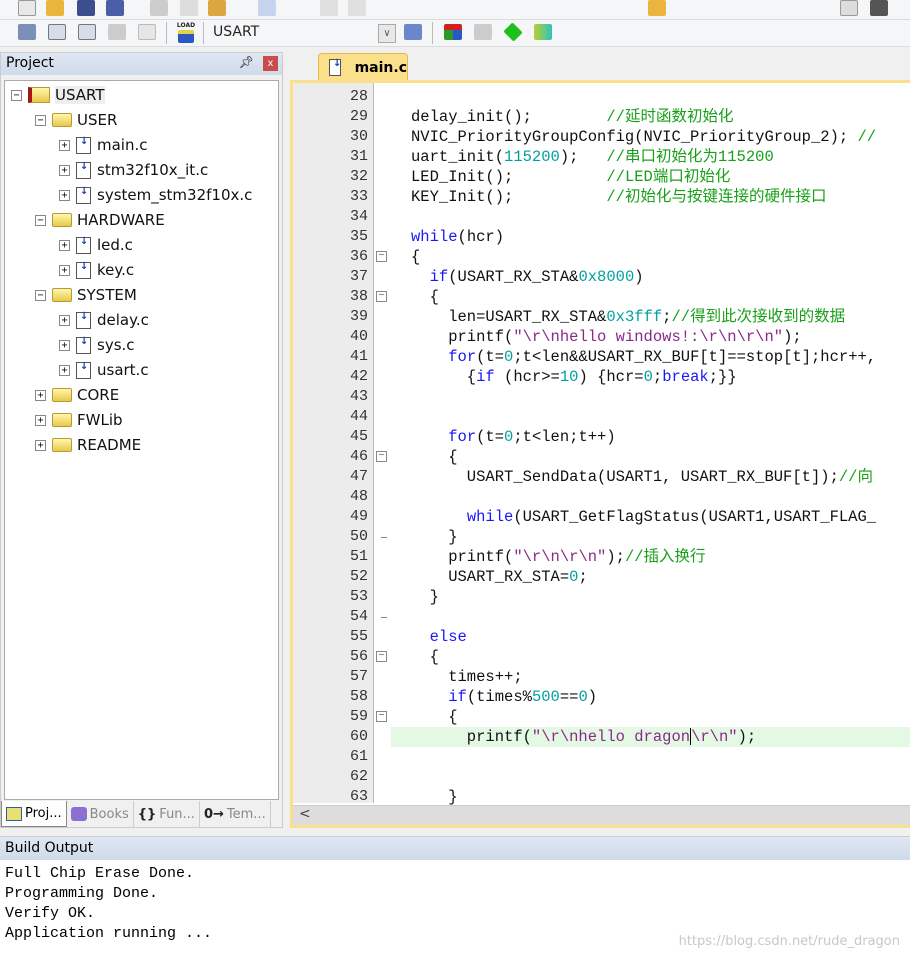 The height and width of the screenshot is (961, 910). What do you see at coordinates (86, 295) in the screenshot?
I see `tree-item: − SYSTEM` at bounding box center [86, 295].